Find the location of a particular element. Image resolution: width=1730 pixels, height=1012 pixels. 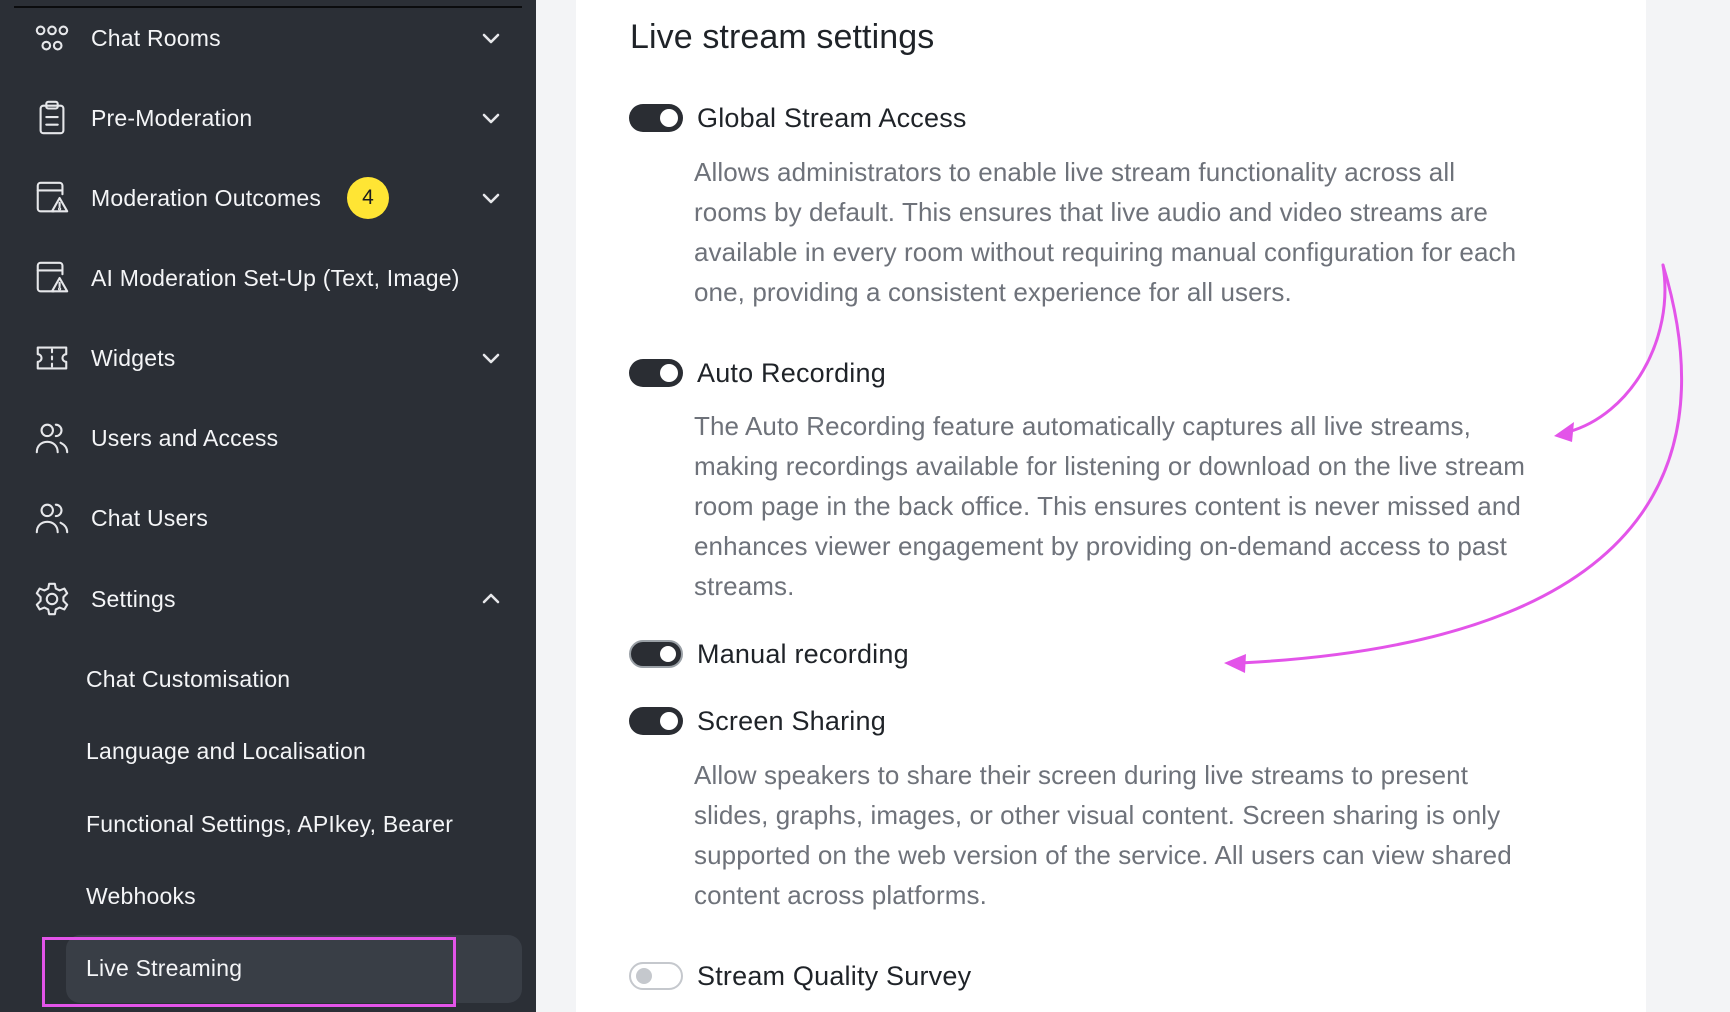

chevron-up-icon is located at coordinates (491, 599).